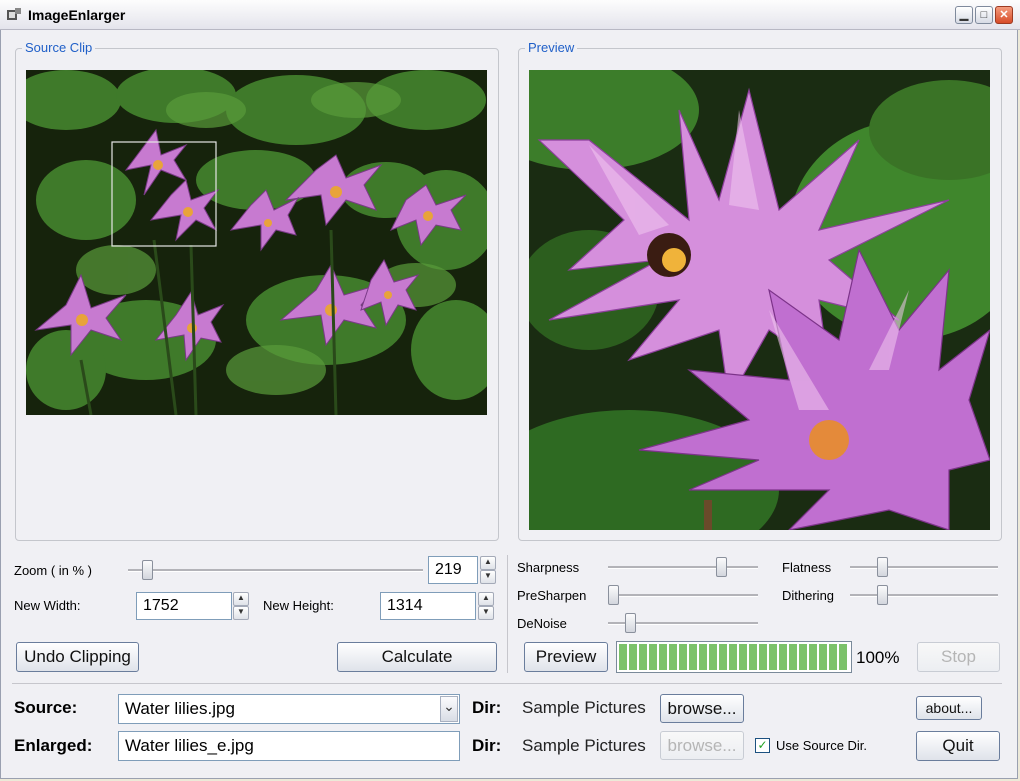  I want to click on horizontal-divider, so click(507, 683).